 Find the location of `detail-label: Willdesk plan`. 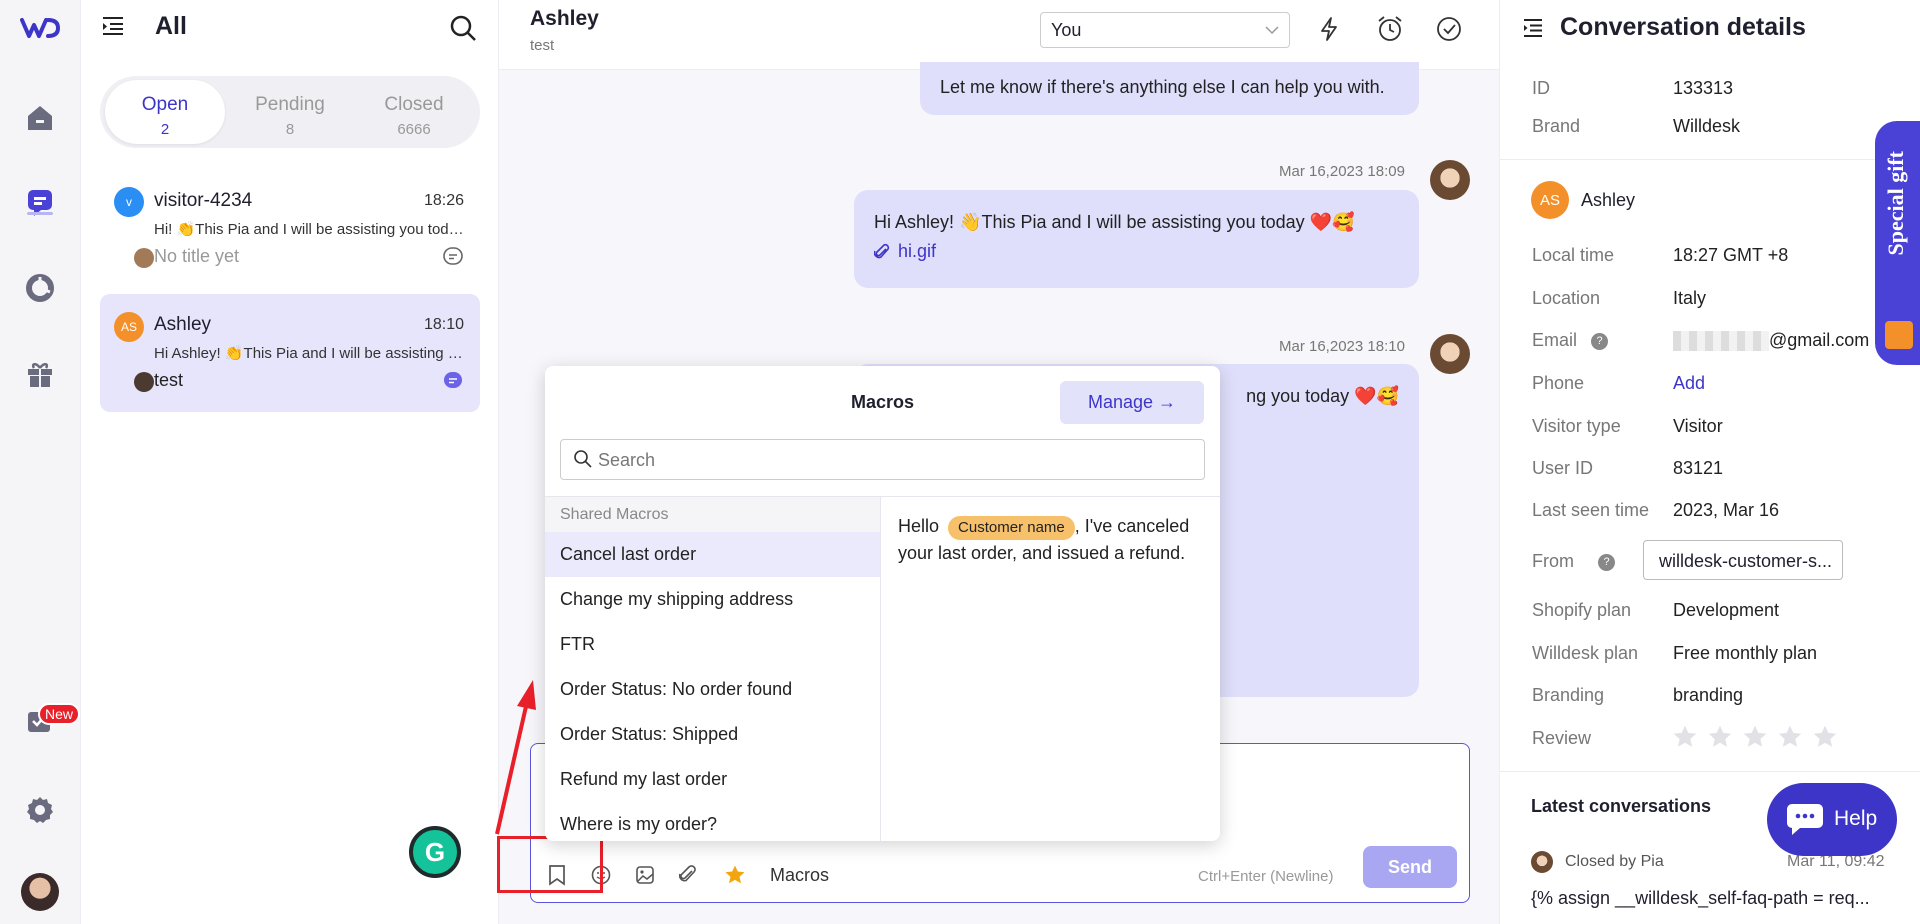

detail-label: Willdesk plan is located at coordinates (1585, 653).